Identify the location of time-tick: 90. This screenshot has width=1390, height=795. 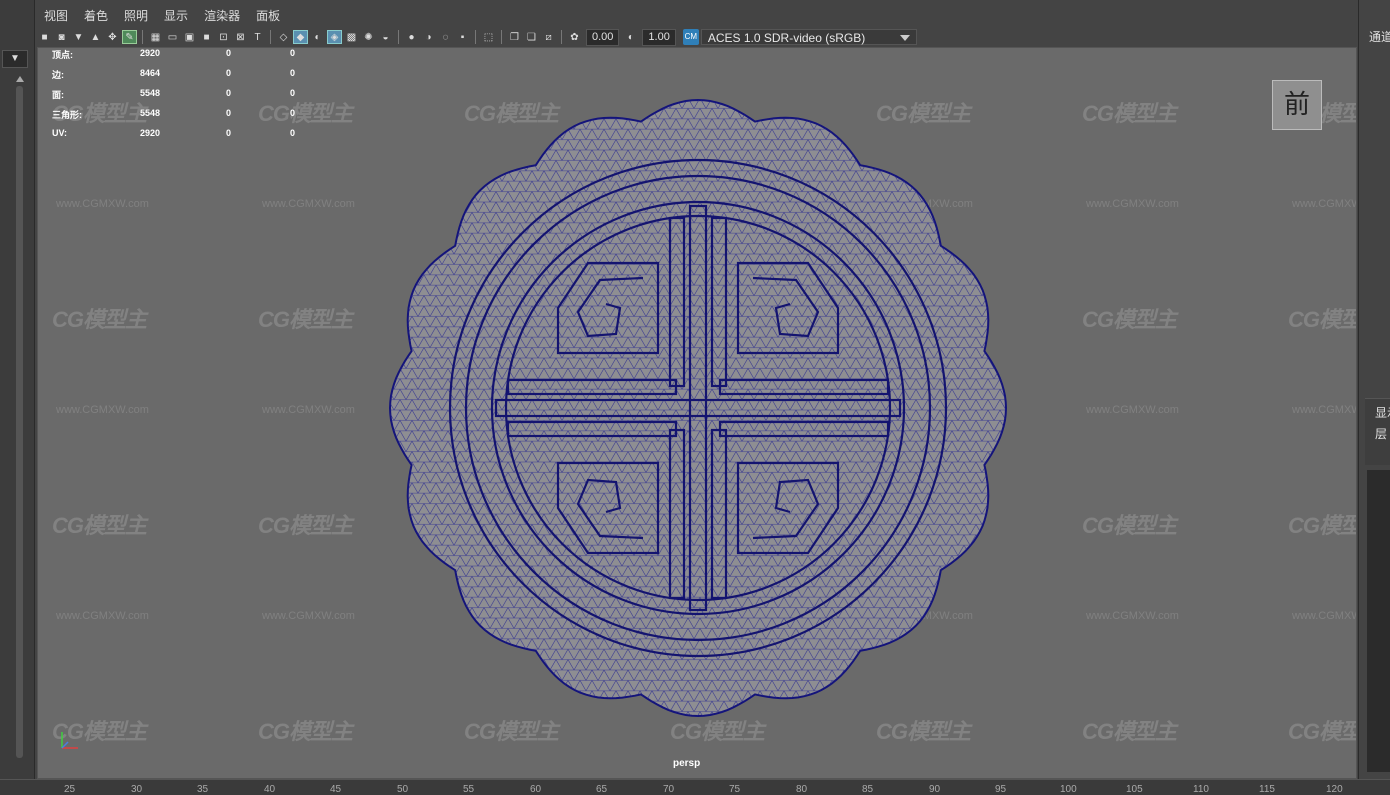
(935, 789).